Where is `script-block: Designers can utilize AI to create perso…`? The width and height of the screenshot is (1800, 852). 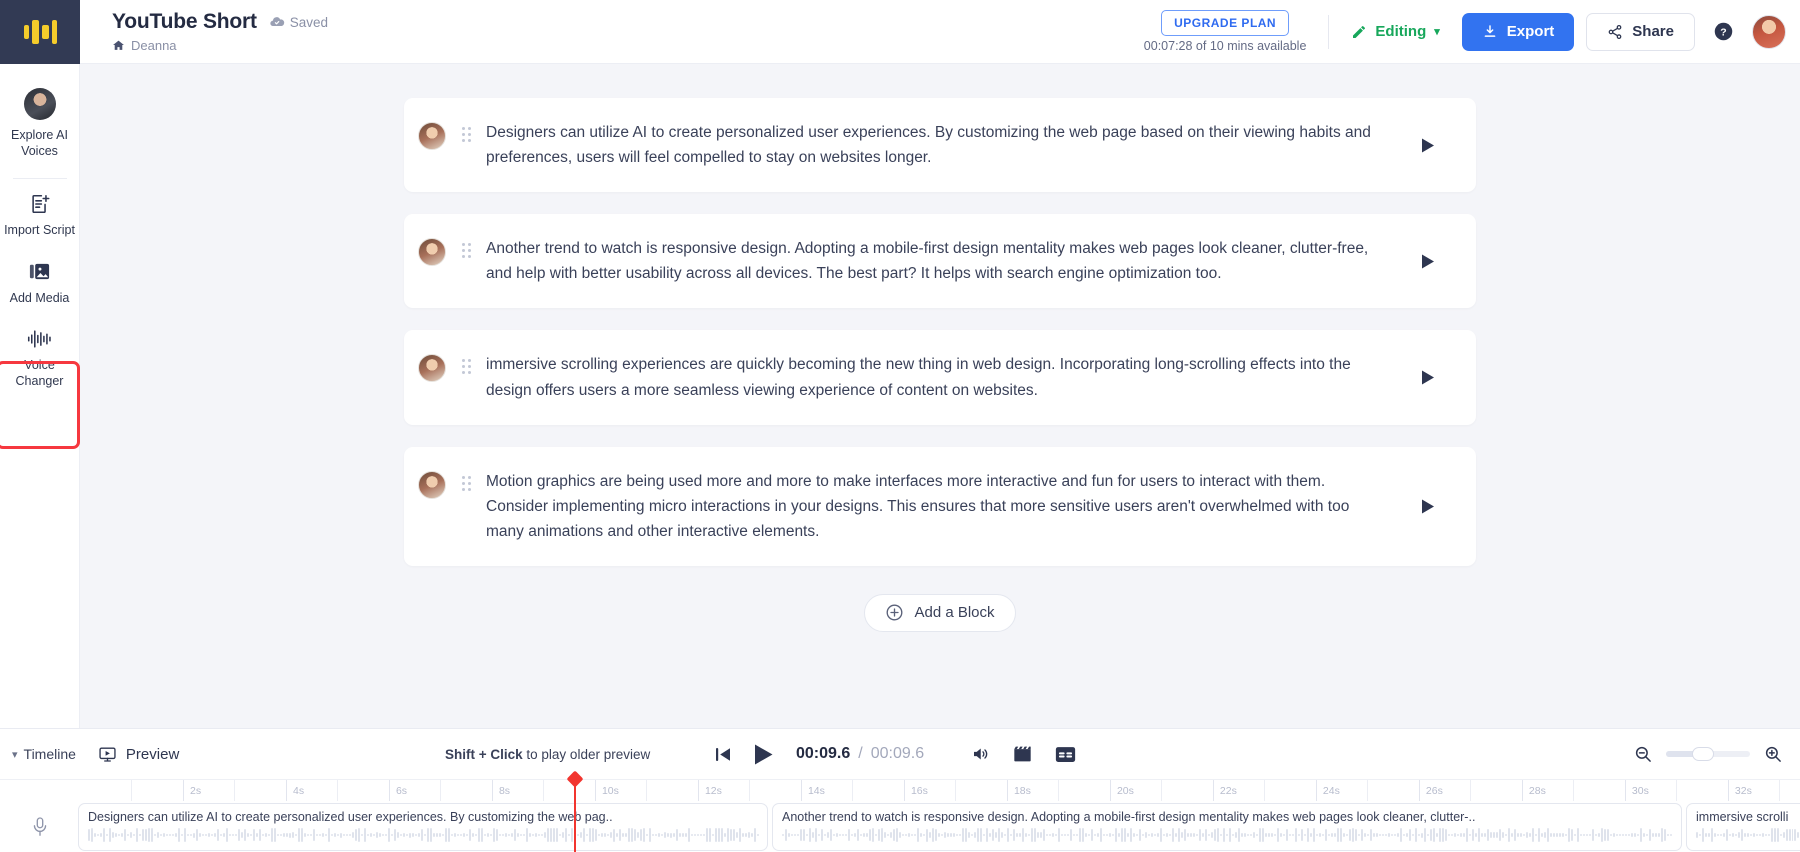 script-block: Designers can utilize AI to create perso… is located at coordinates (940, 145).